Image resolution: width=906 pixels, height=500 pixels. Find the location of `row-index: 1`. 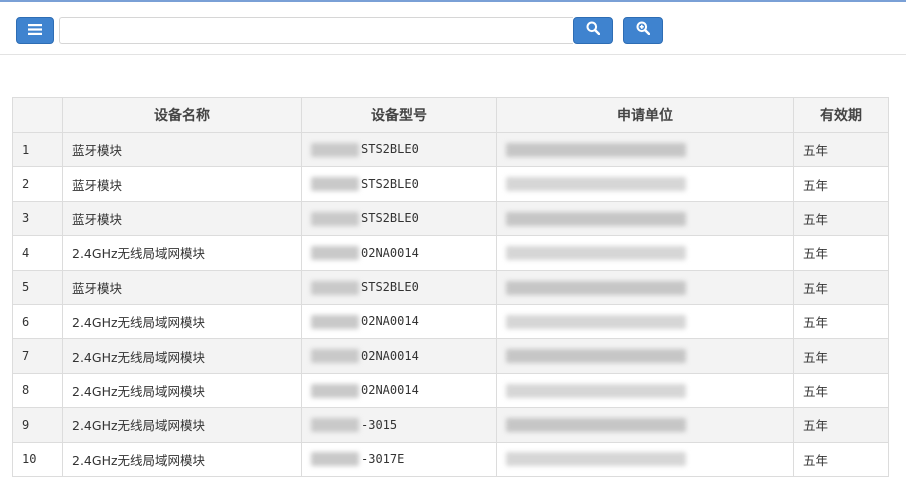

row-index: 1 is located at coordinates (37, 149).